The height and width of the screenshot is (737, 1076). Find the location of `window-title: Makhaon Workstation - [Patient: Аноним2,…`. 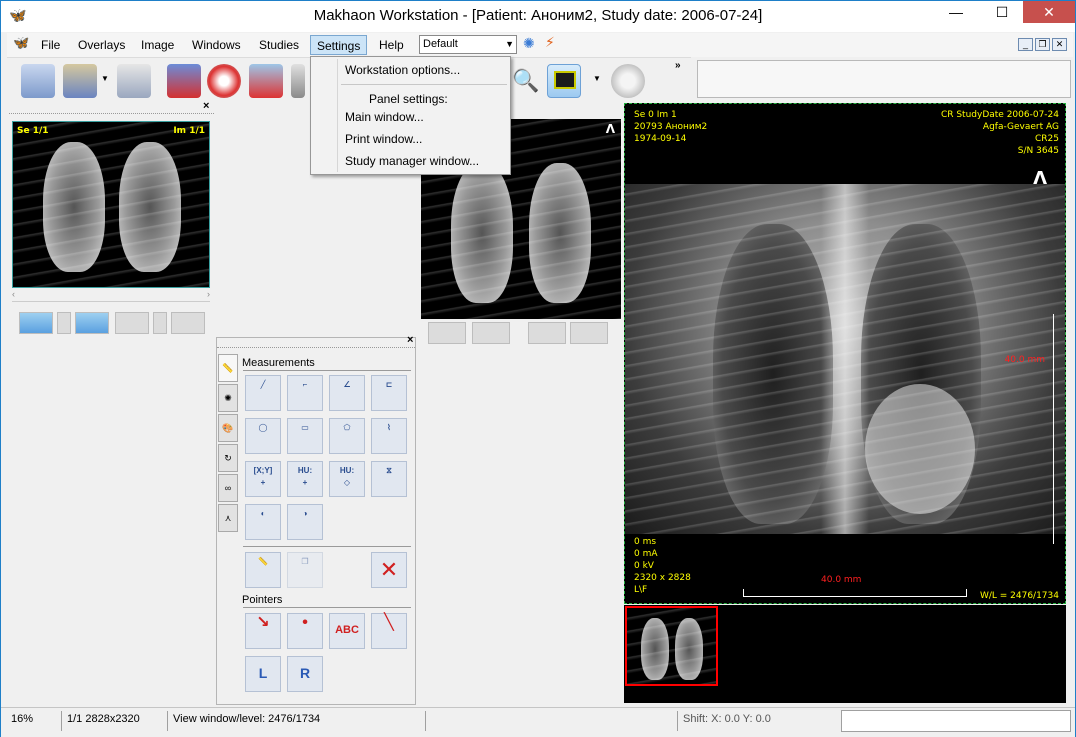

window-title: Makhaon Workstation - [Patient: Аноним2,… is located at coordinates (538, 15).